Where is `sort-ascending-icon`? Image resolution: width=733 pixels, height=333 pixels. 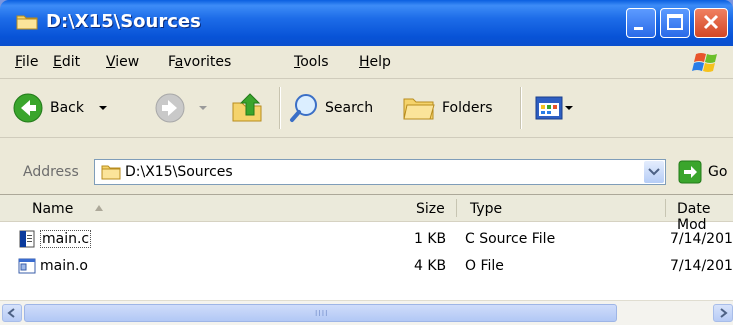 sort-ascending-icon is located at coordinates (99, 208).